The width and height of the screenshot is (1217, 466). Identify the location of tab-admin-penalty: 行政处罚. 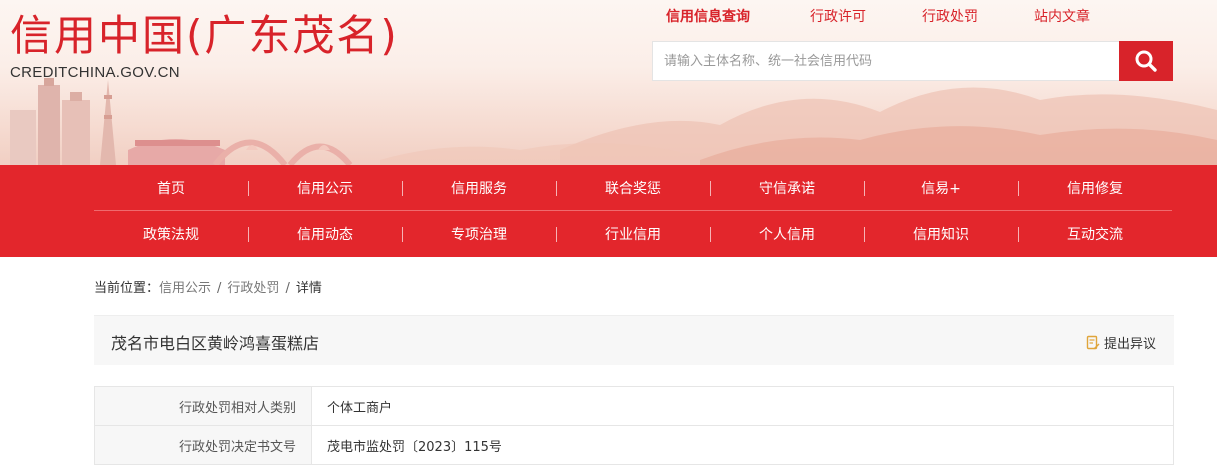
(950, 16).